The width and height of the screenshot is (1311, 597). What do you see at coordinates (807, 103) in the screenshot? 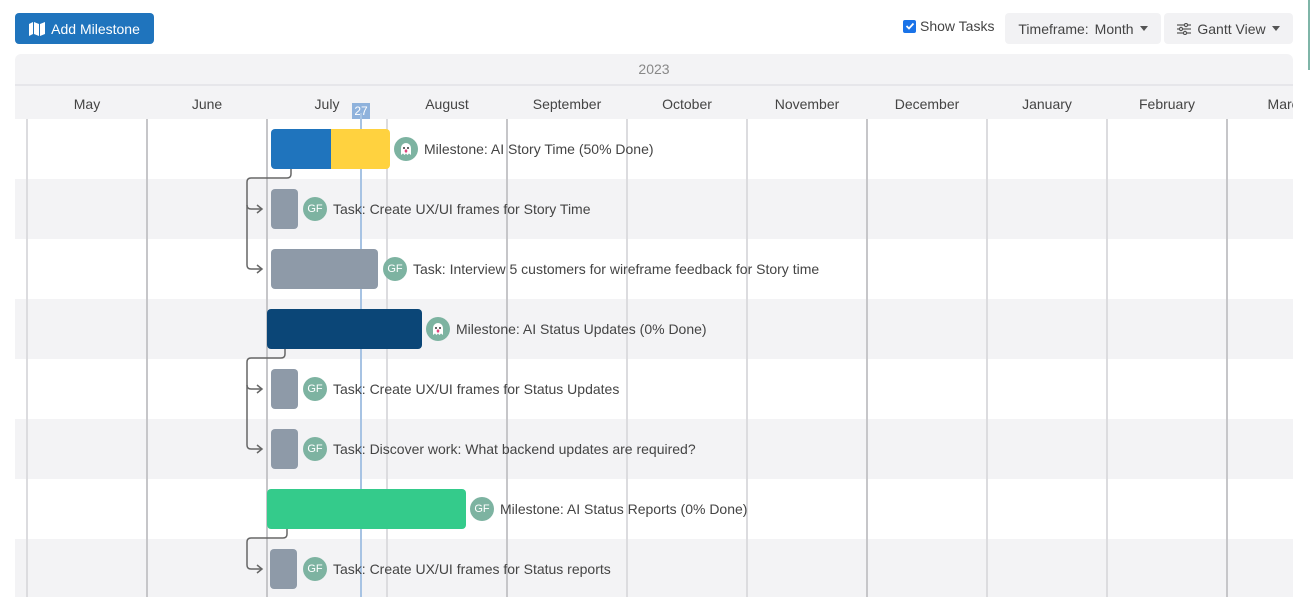
I see `month-label: November` at bounding box center [807, 103].